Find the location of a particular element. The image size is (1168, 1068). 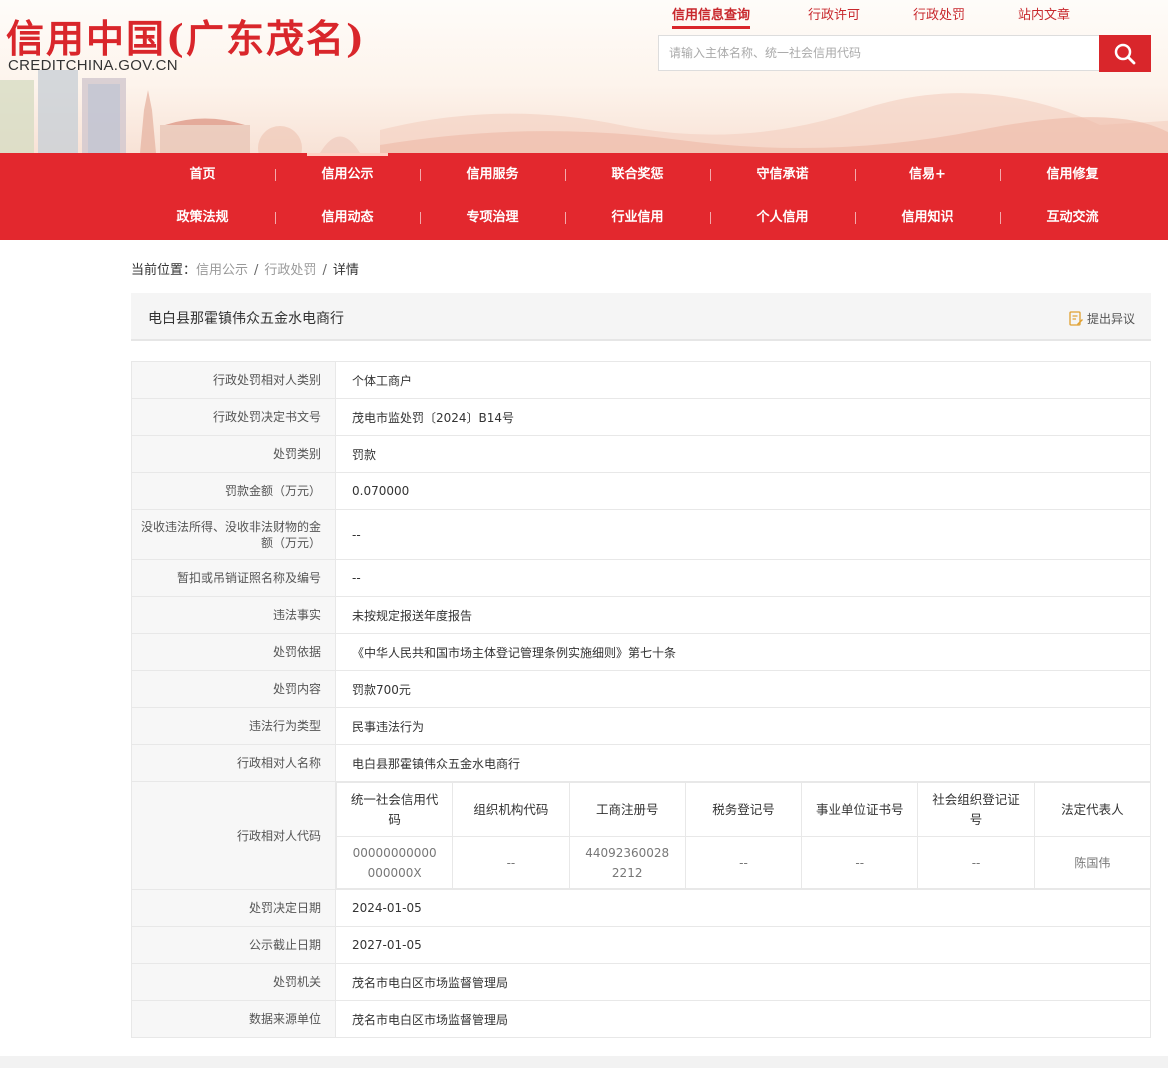

nav-joint-reward-punish: 联合奖惩 is located at coordinates (637, 174).